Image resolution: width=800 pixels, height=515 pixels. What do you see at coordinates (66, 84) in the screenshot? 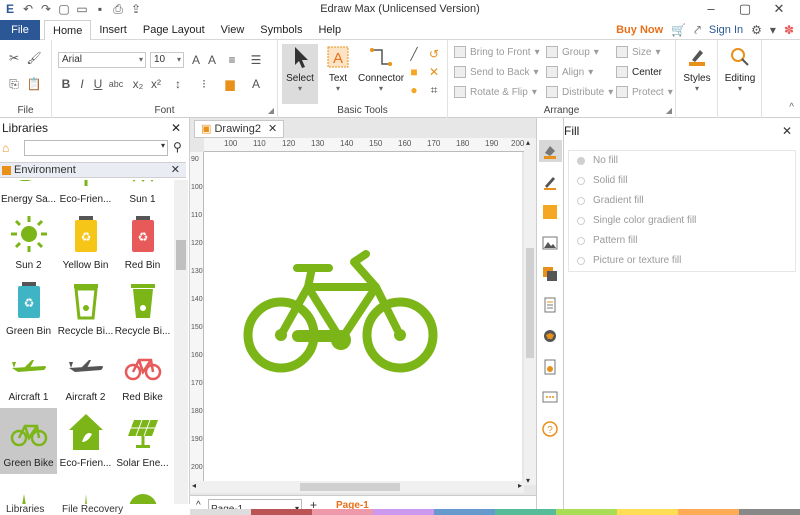
I see `bold-icon: B` at bounding box center [66, 84].